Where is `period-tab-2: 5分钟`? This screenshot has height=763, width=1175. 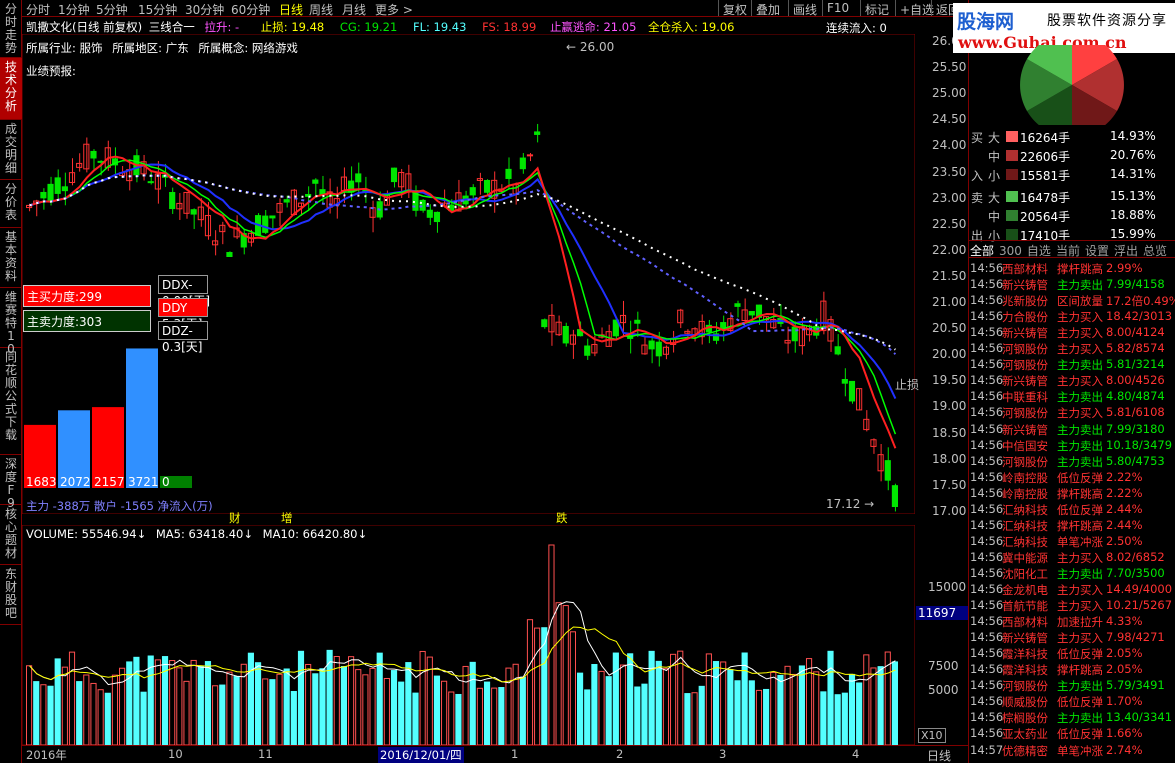 period-tab-2: 5分钟 is located at coordinates (112, 9).